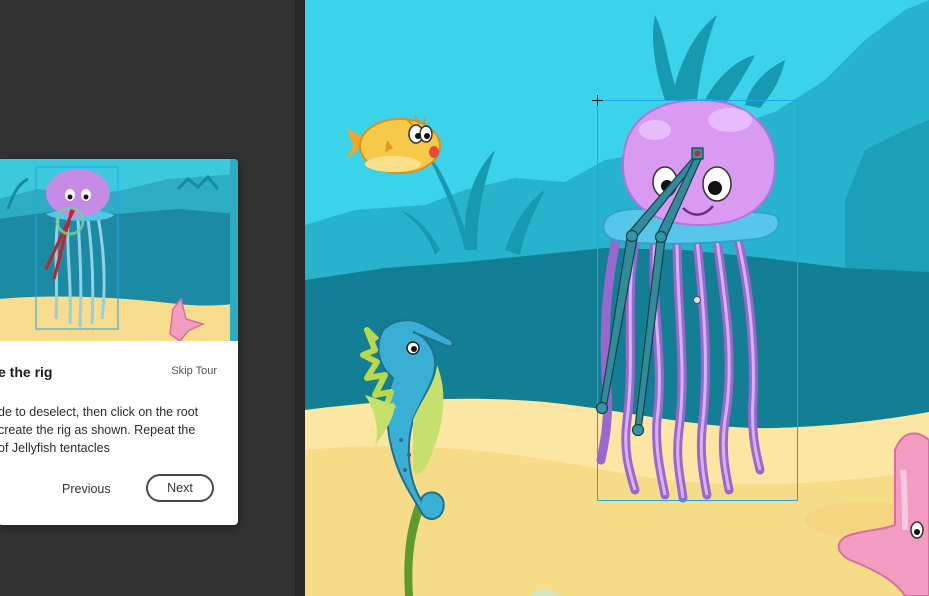  I want to click on skip-tour-link: Skip Tour, so click(194, 371).